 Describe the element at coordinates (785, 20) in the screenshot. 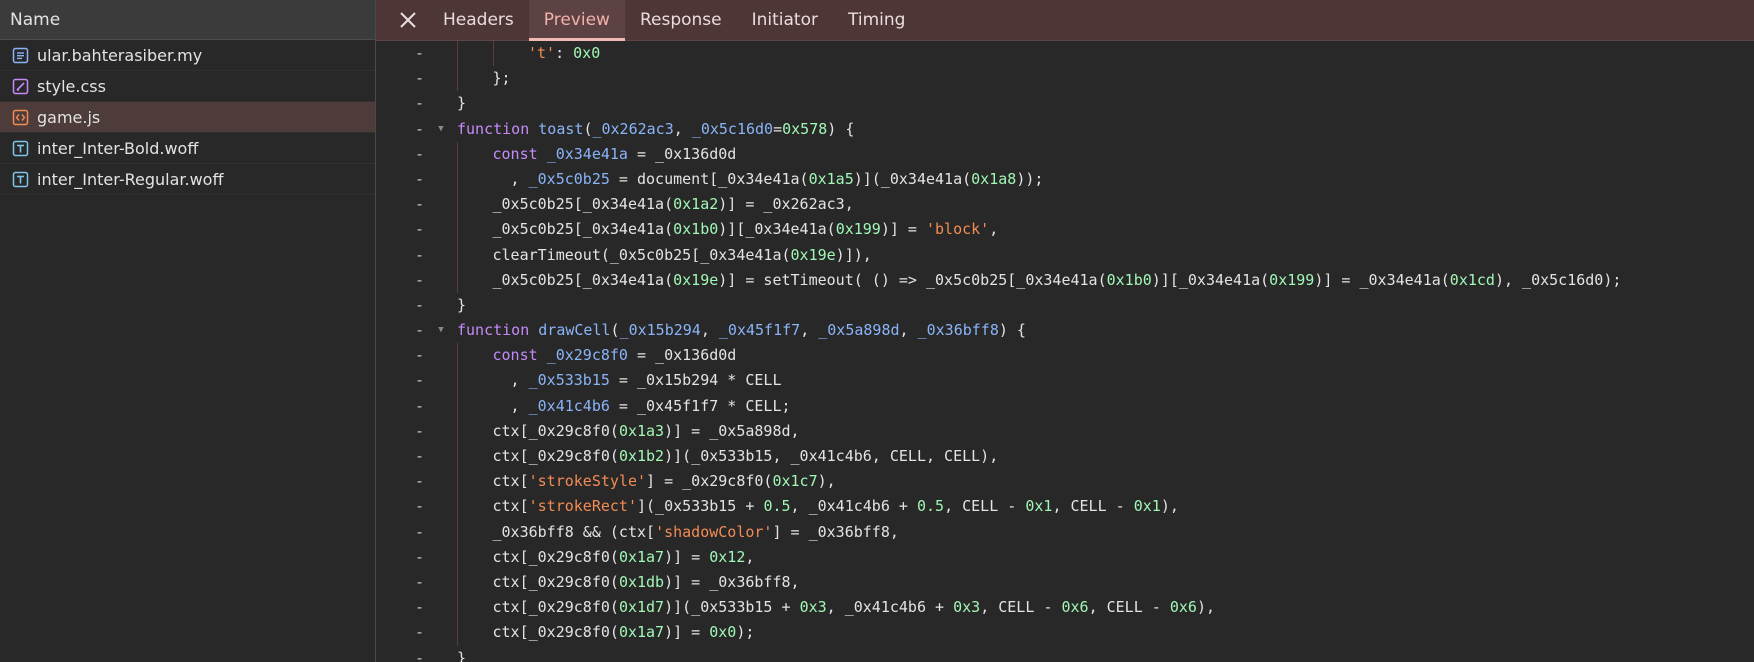

I see `tab-initiator: Initiator` at that location.